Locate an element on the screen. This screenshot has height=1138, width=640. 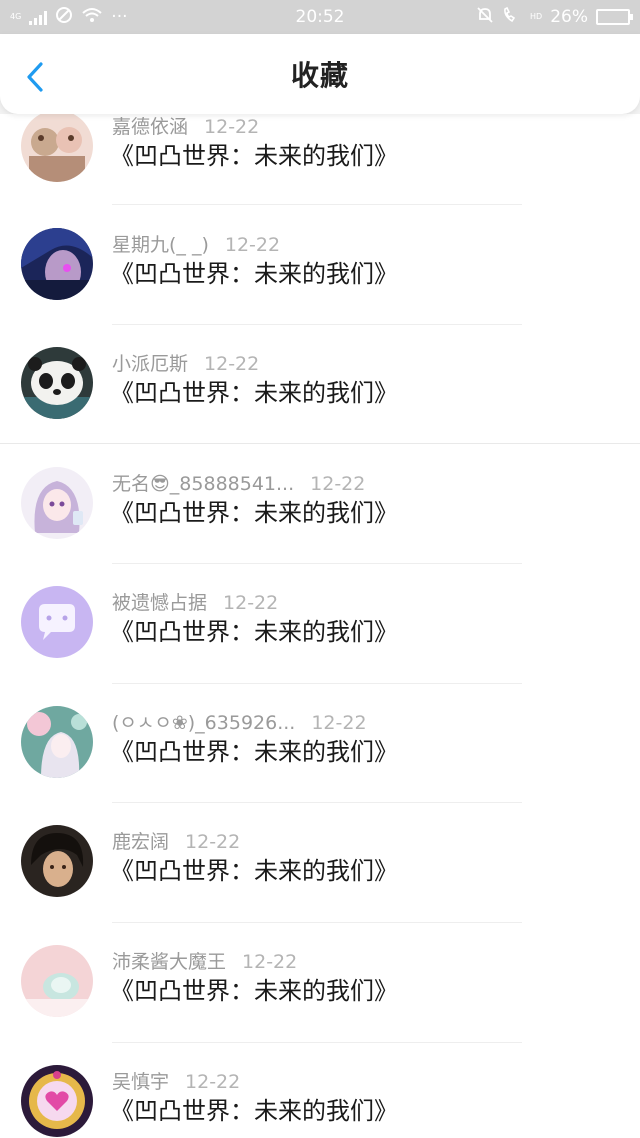
list-item: 鹿宏阔 12-22 《凹凸世界：未来的我们》 is located at coordinates (320, 875).